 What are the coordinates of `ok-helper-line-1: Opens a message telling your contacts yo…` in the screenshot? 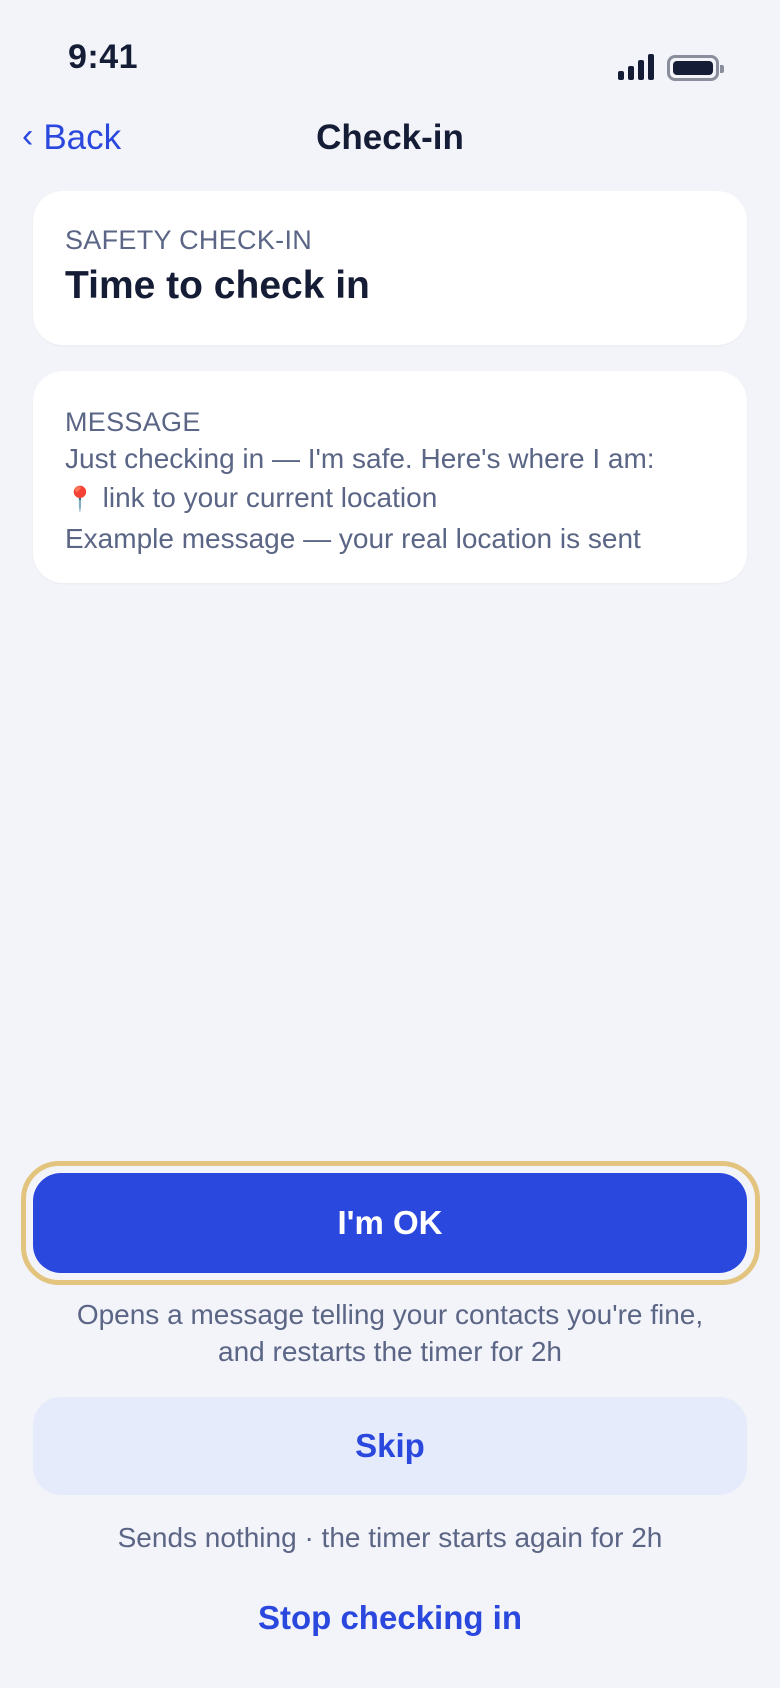 It's located at (390, 1314).